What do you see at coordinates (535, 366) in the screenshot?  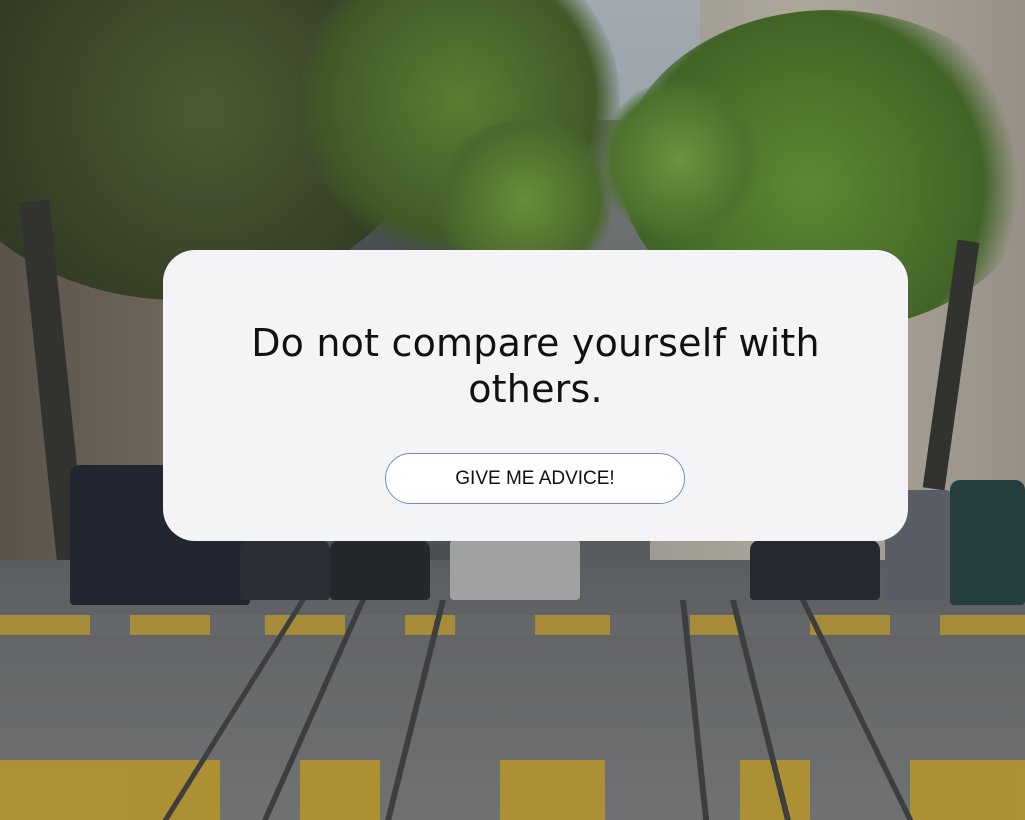 I see `advice-quote: Do not compare yourself with others.` at bounding box center [535, 366].